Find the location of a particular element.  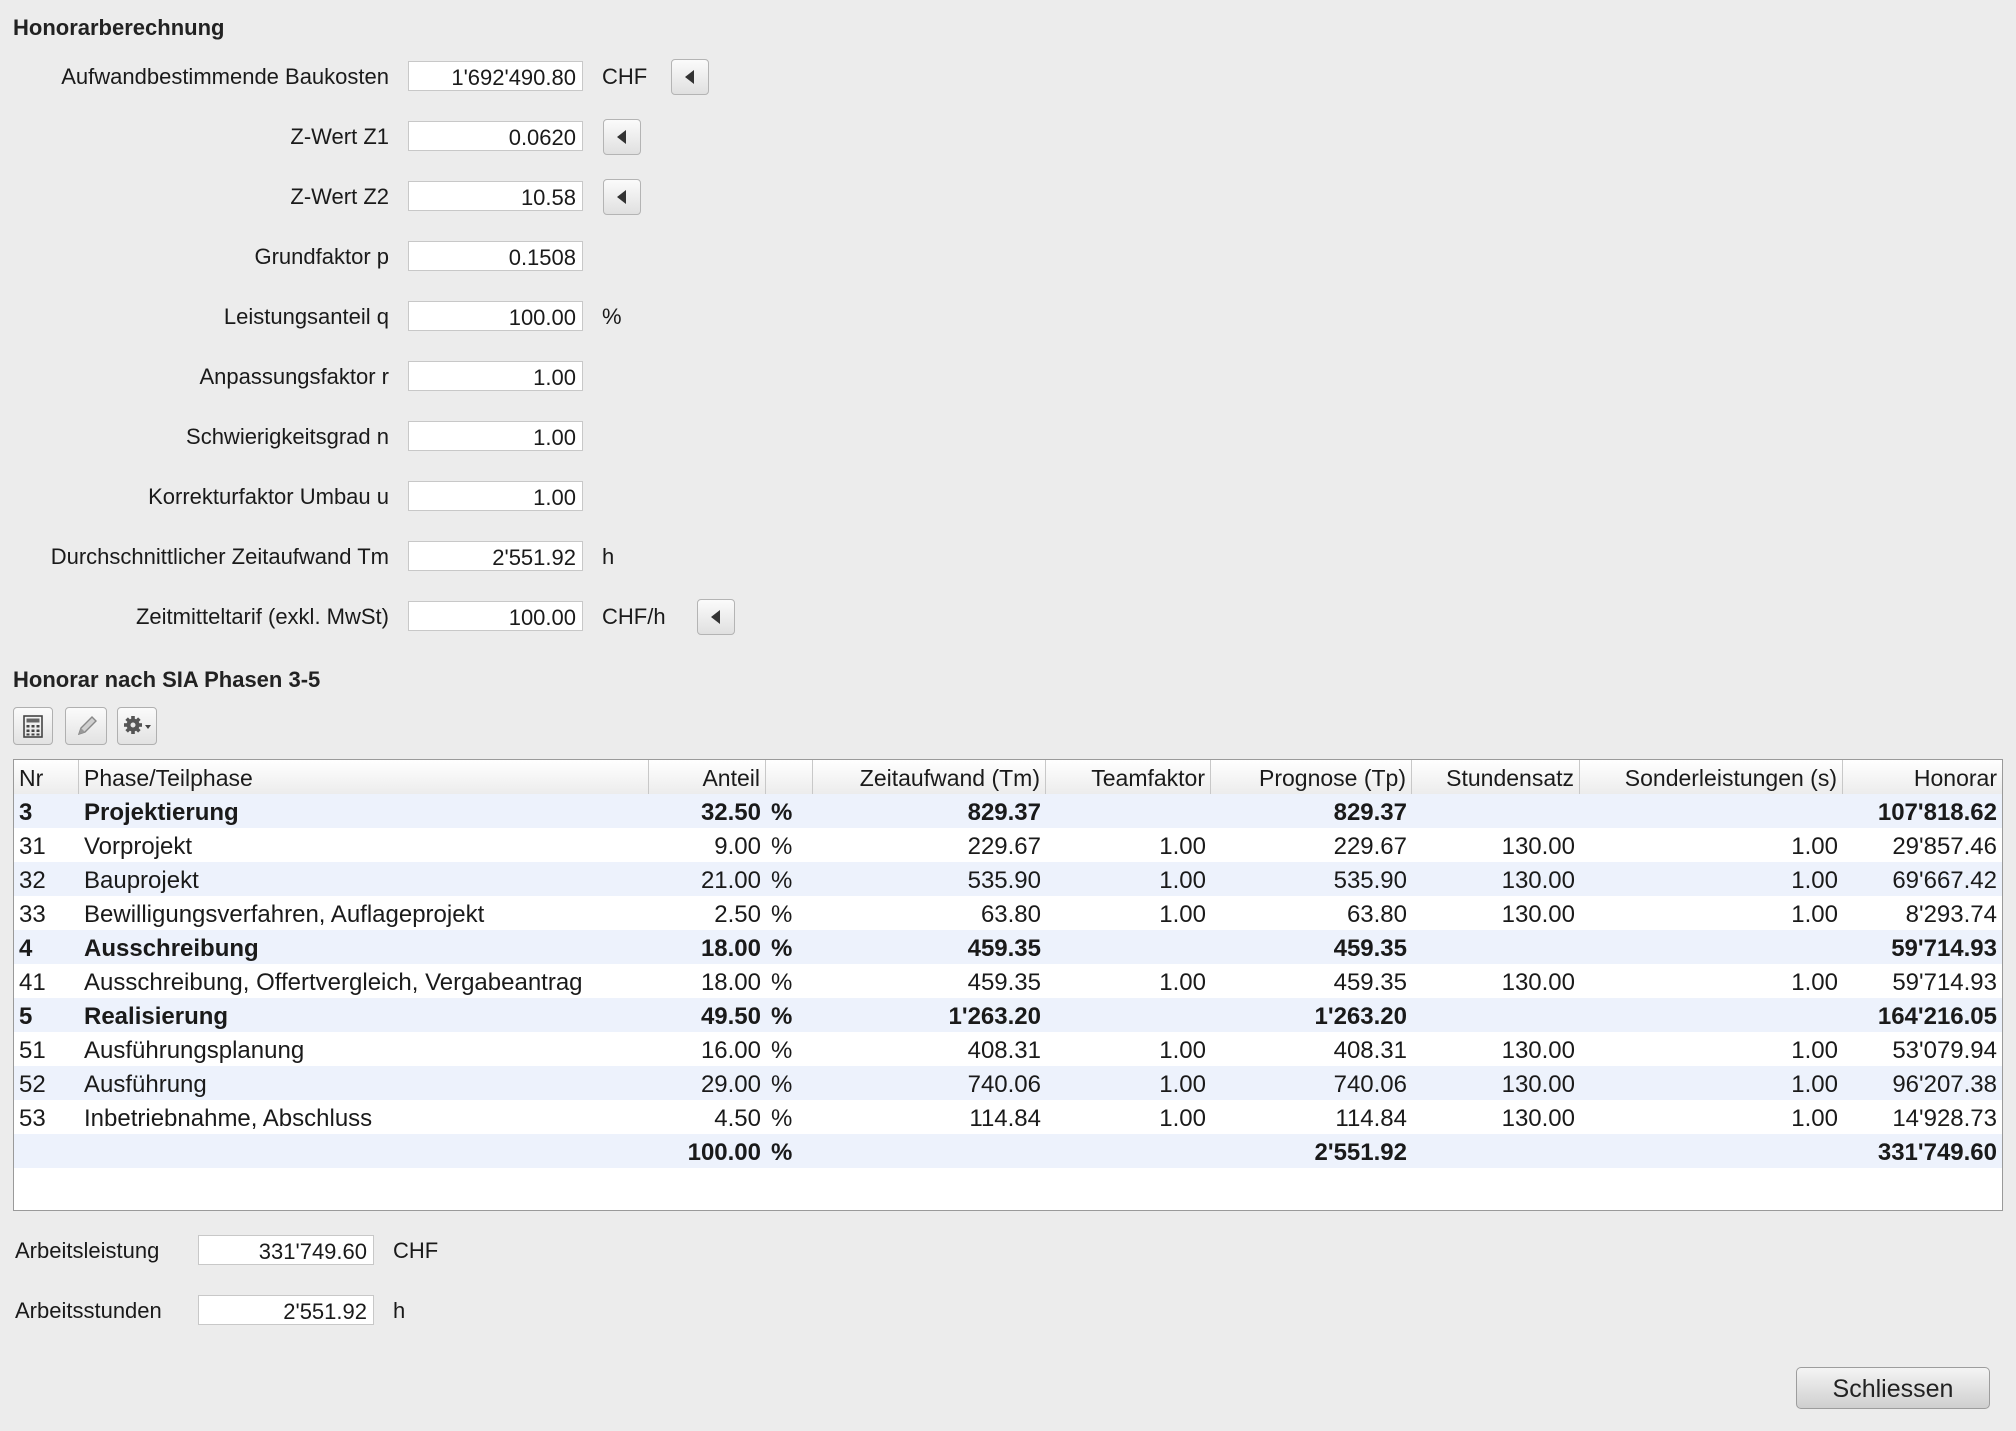

cell-honorar: 53'079.94 is located at coordinates (1944, 1050).